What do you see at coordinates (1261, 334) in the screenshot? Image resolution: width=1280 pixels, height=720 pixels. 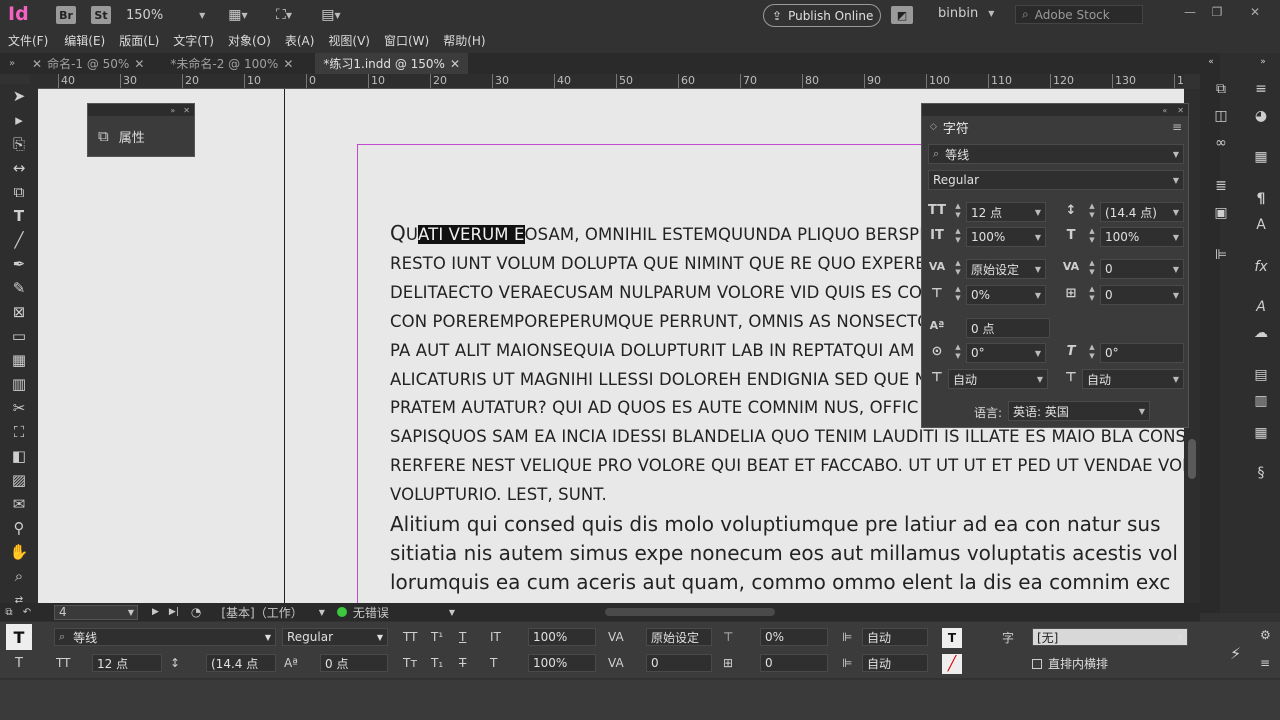 I see `cc-libraries-icon: ☁` at bounding box center [1261, 334].